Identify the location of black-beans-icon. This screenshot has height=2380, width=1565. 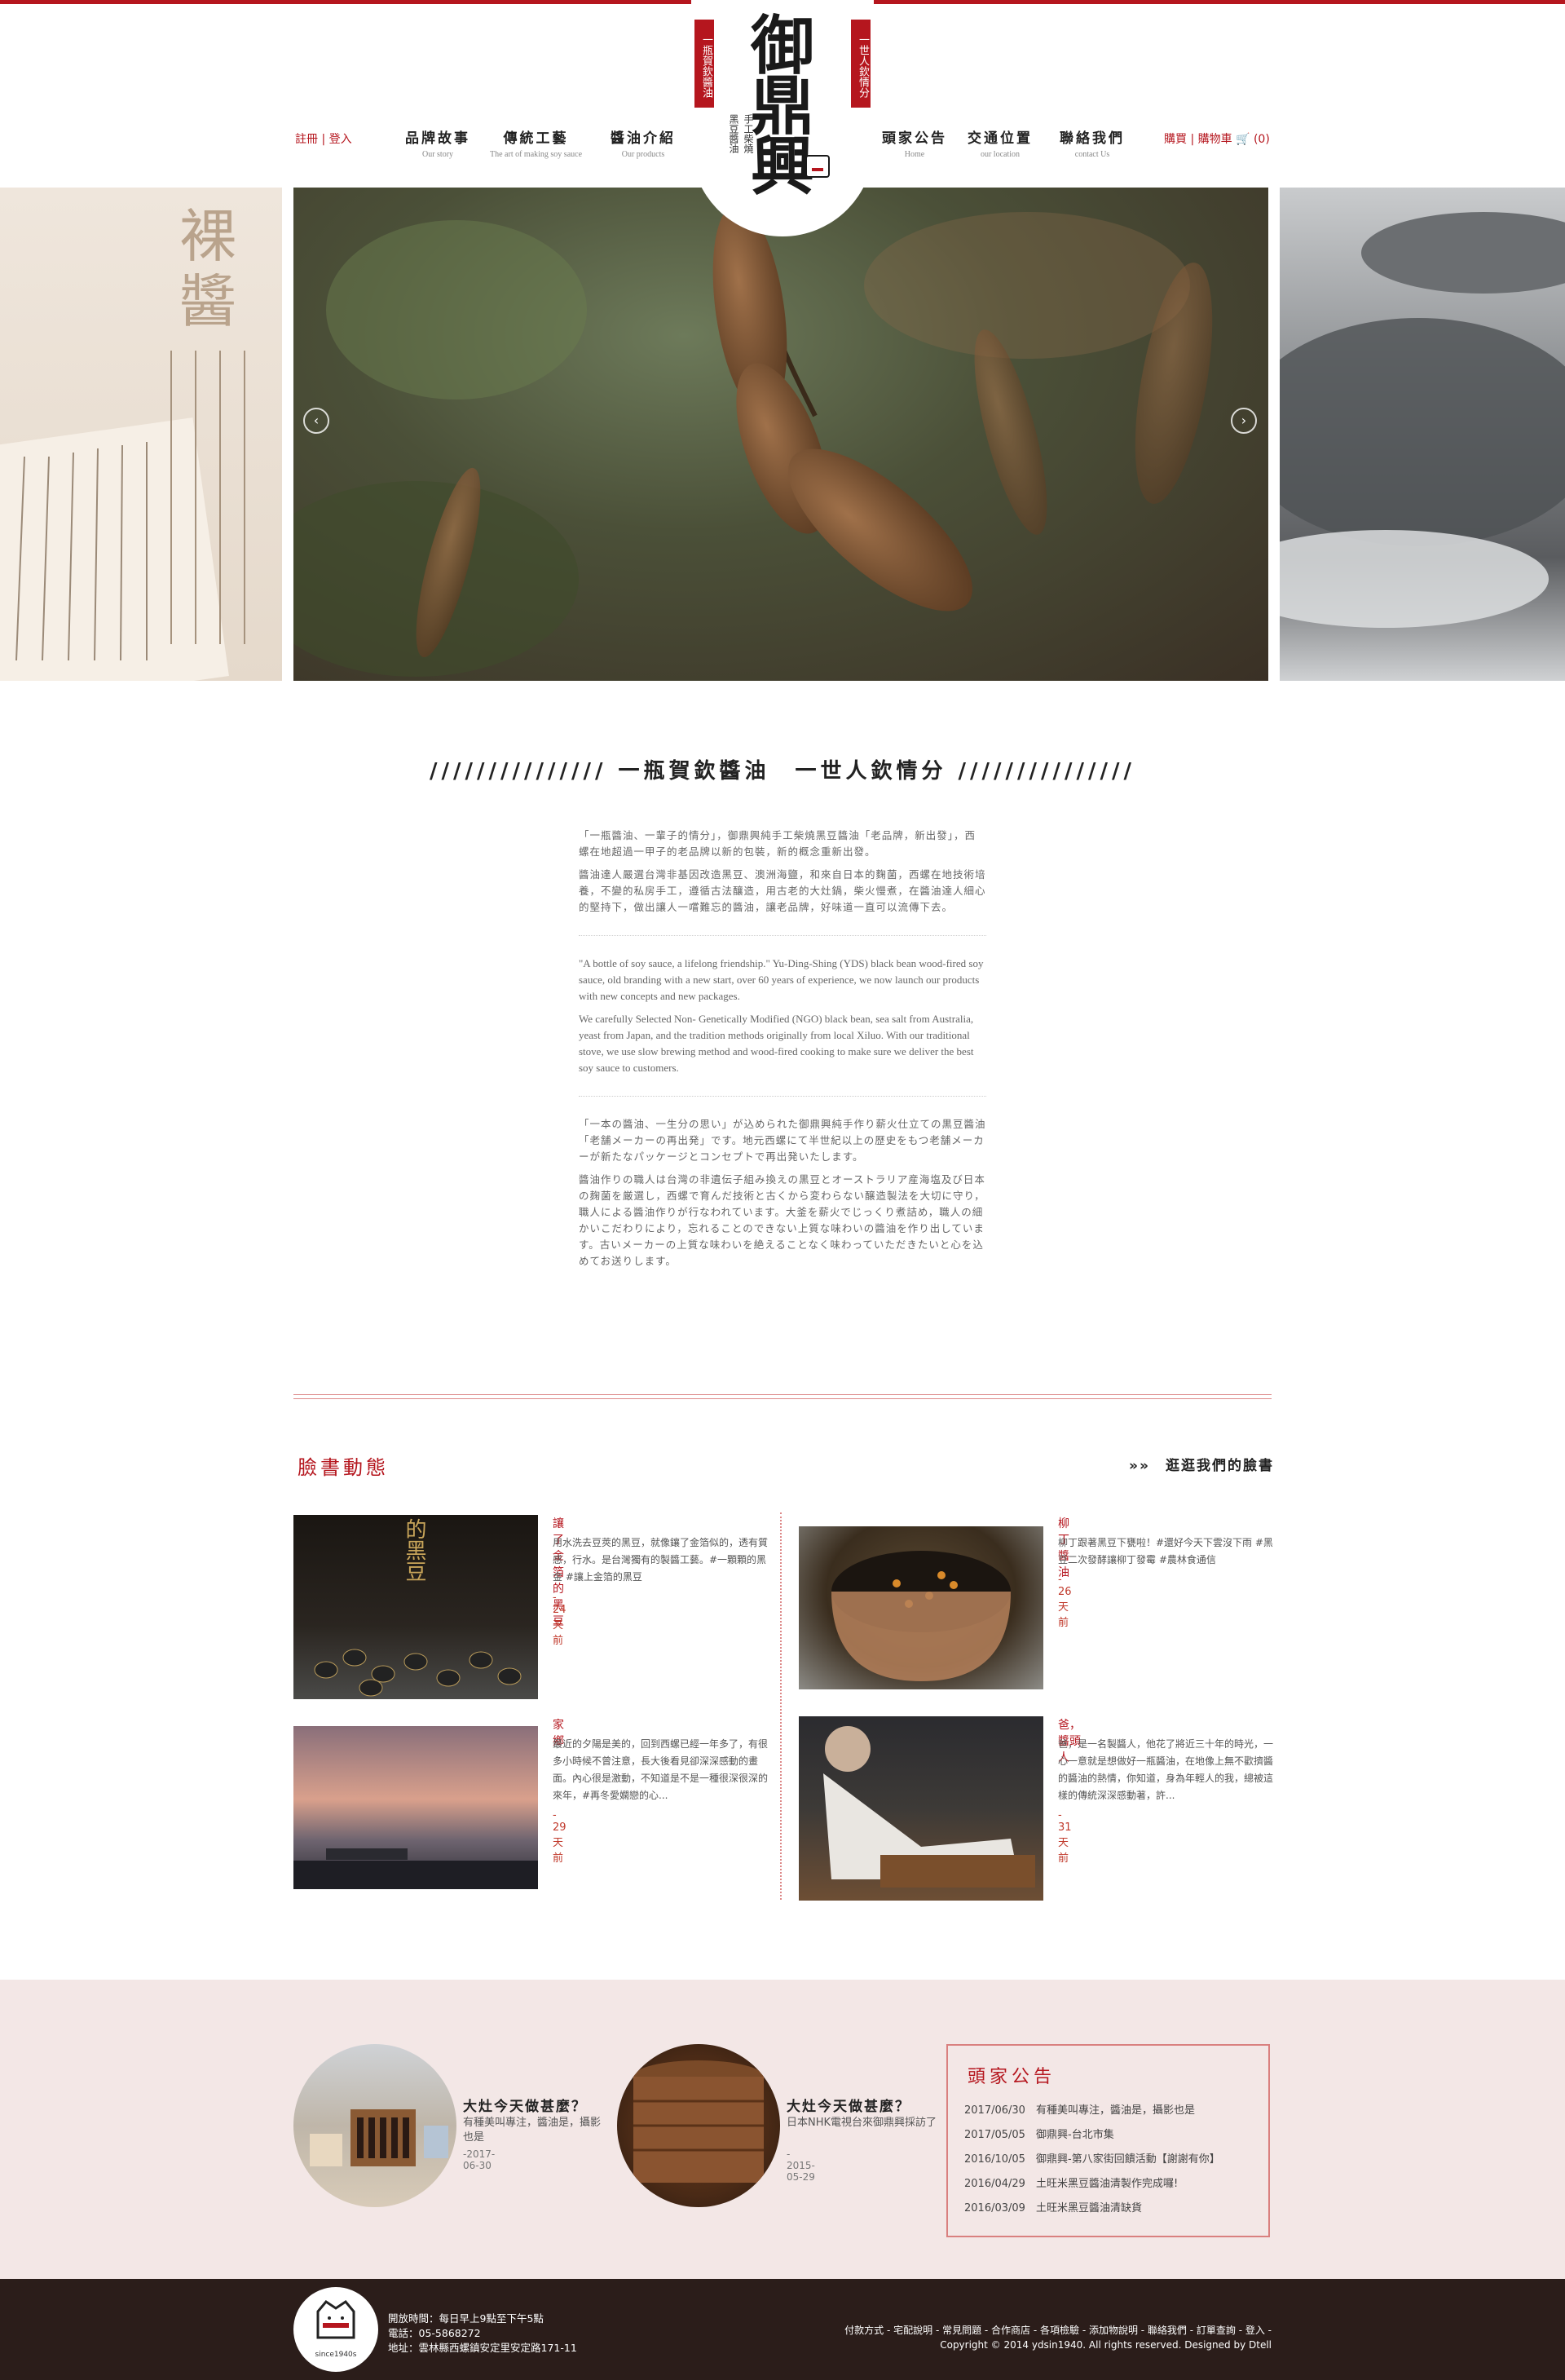
(418, 1673).